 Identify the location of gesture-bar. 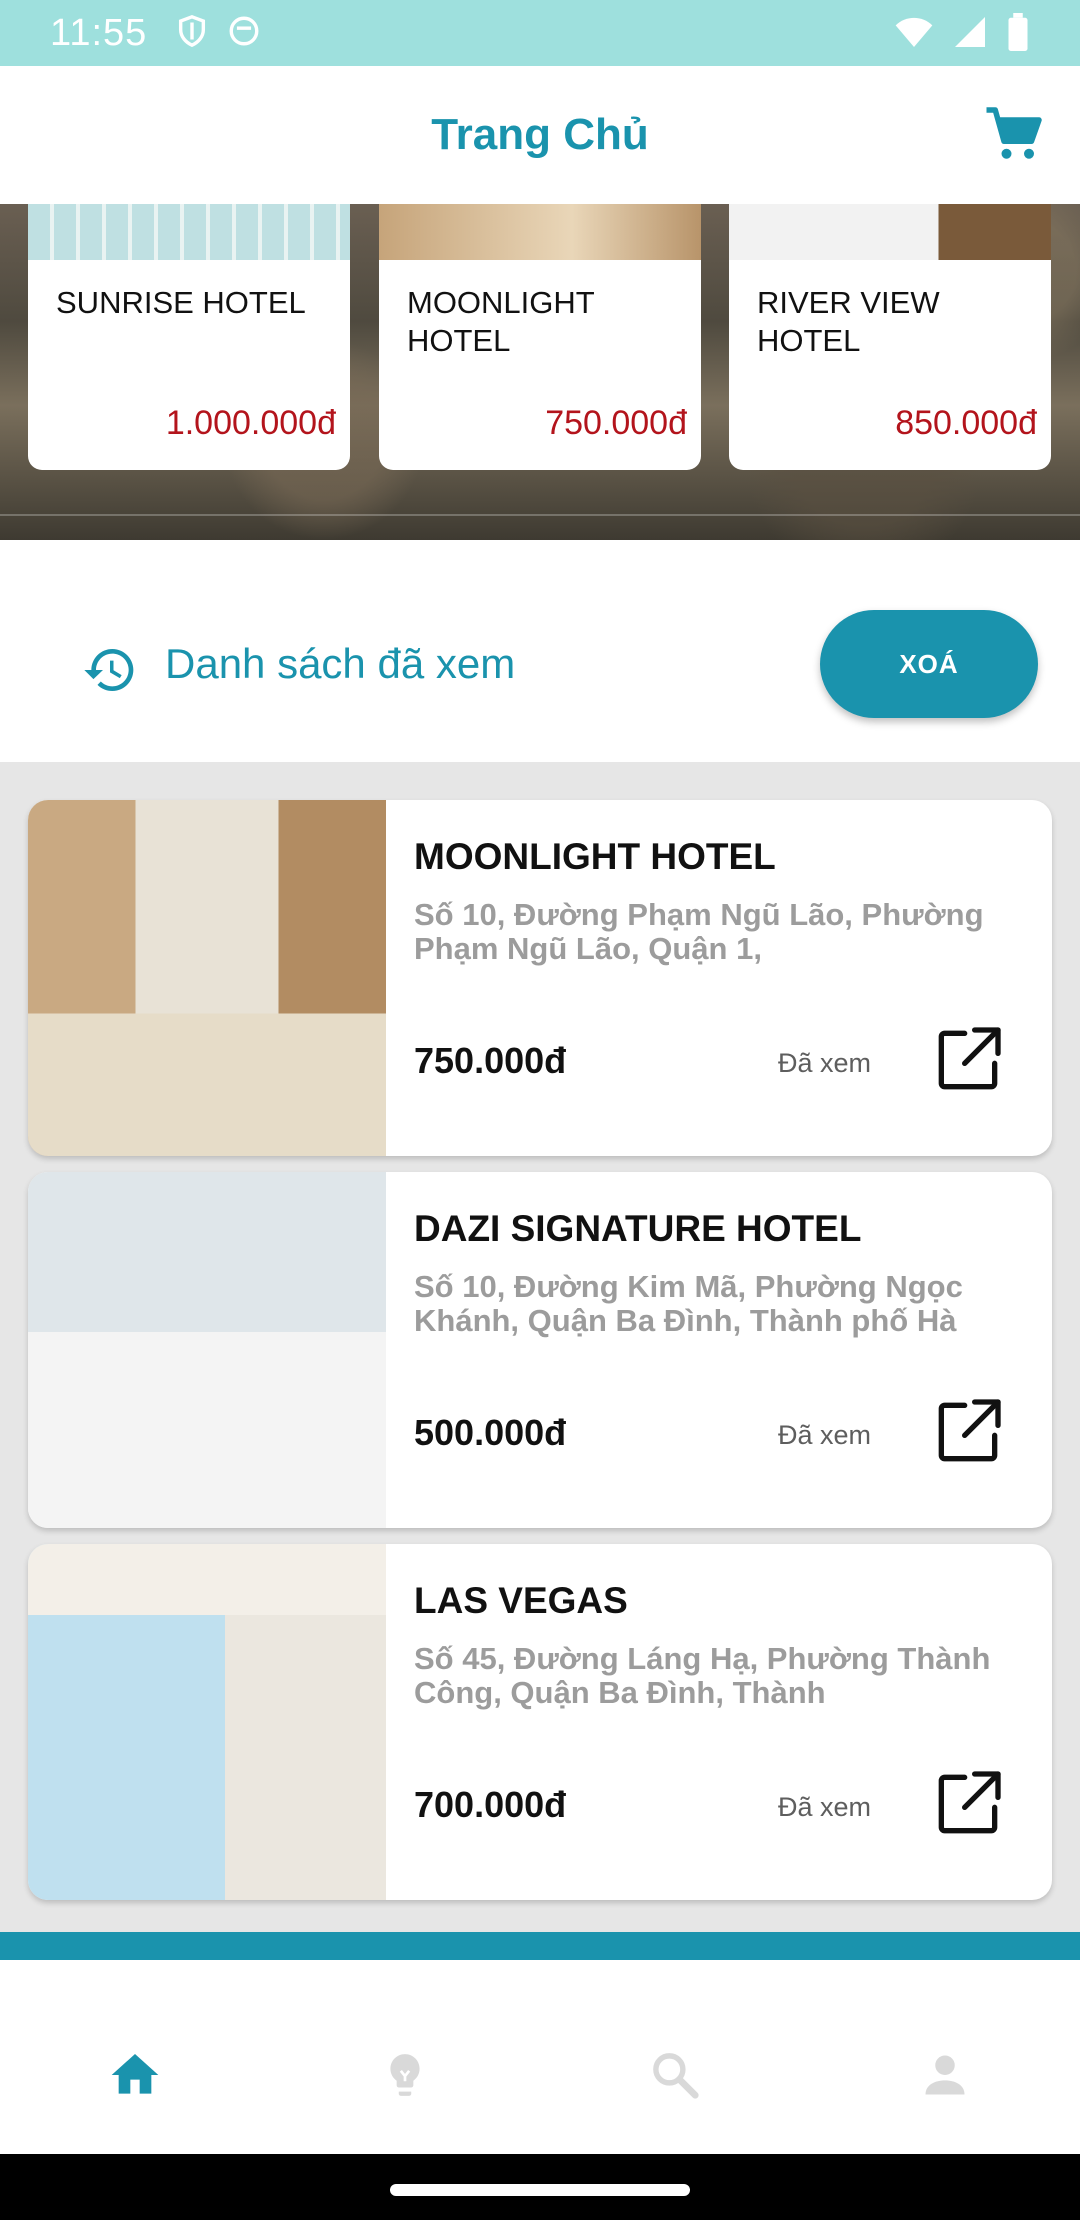
(540, 2187).